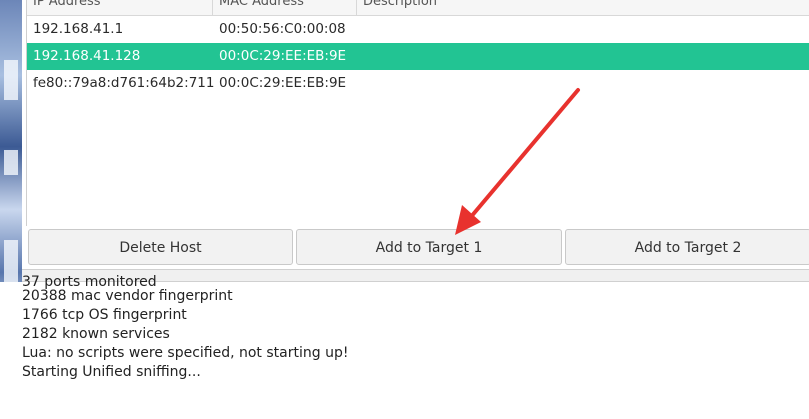 The image size is (809, 419). Describe the element at coordinates (104, 315) in the screenshot. I see `log-line: 1766 tcp OS fingerprint` at that location.